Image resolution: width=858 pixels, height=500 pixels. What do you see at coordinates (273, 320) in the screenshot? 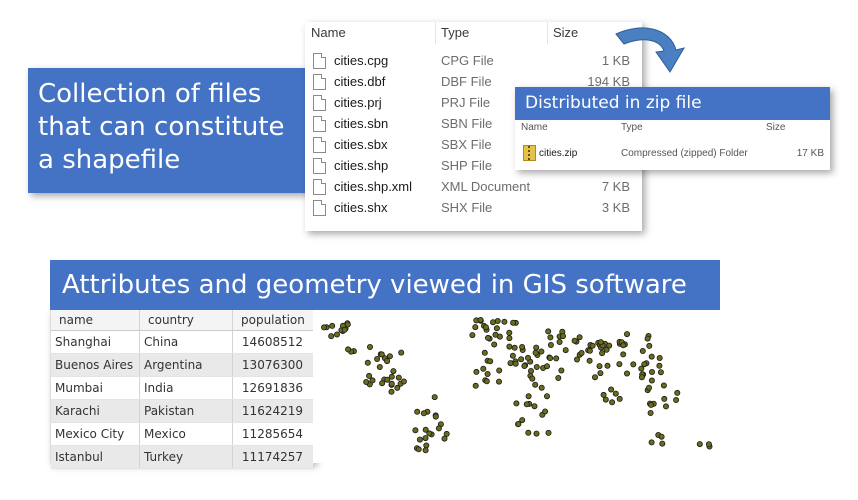
I see `table-column-header: population` at bounding box center [273, 320].